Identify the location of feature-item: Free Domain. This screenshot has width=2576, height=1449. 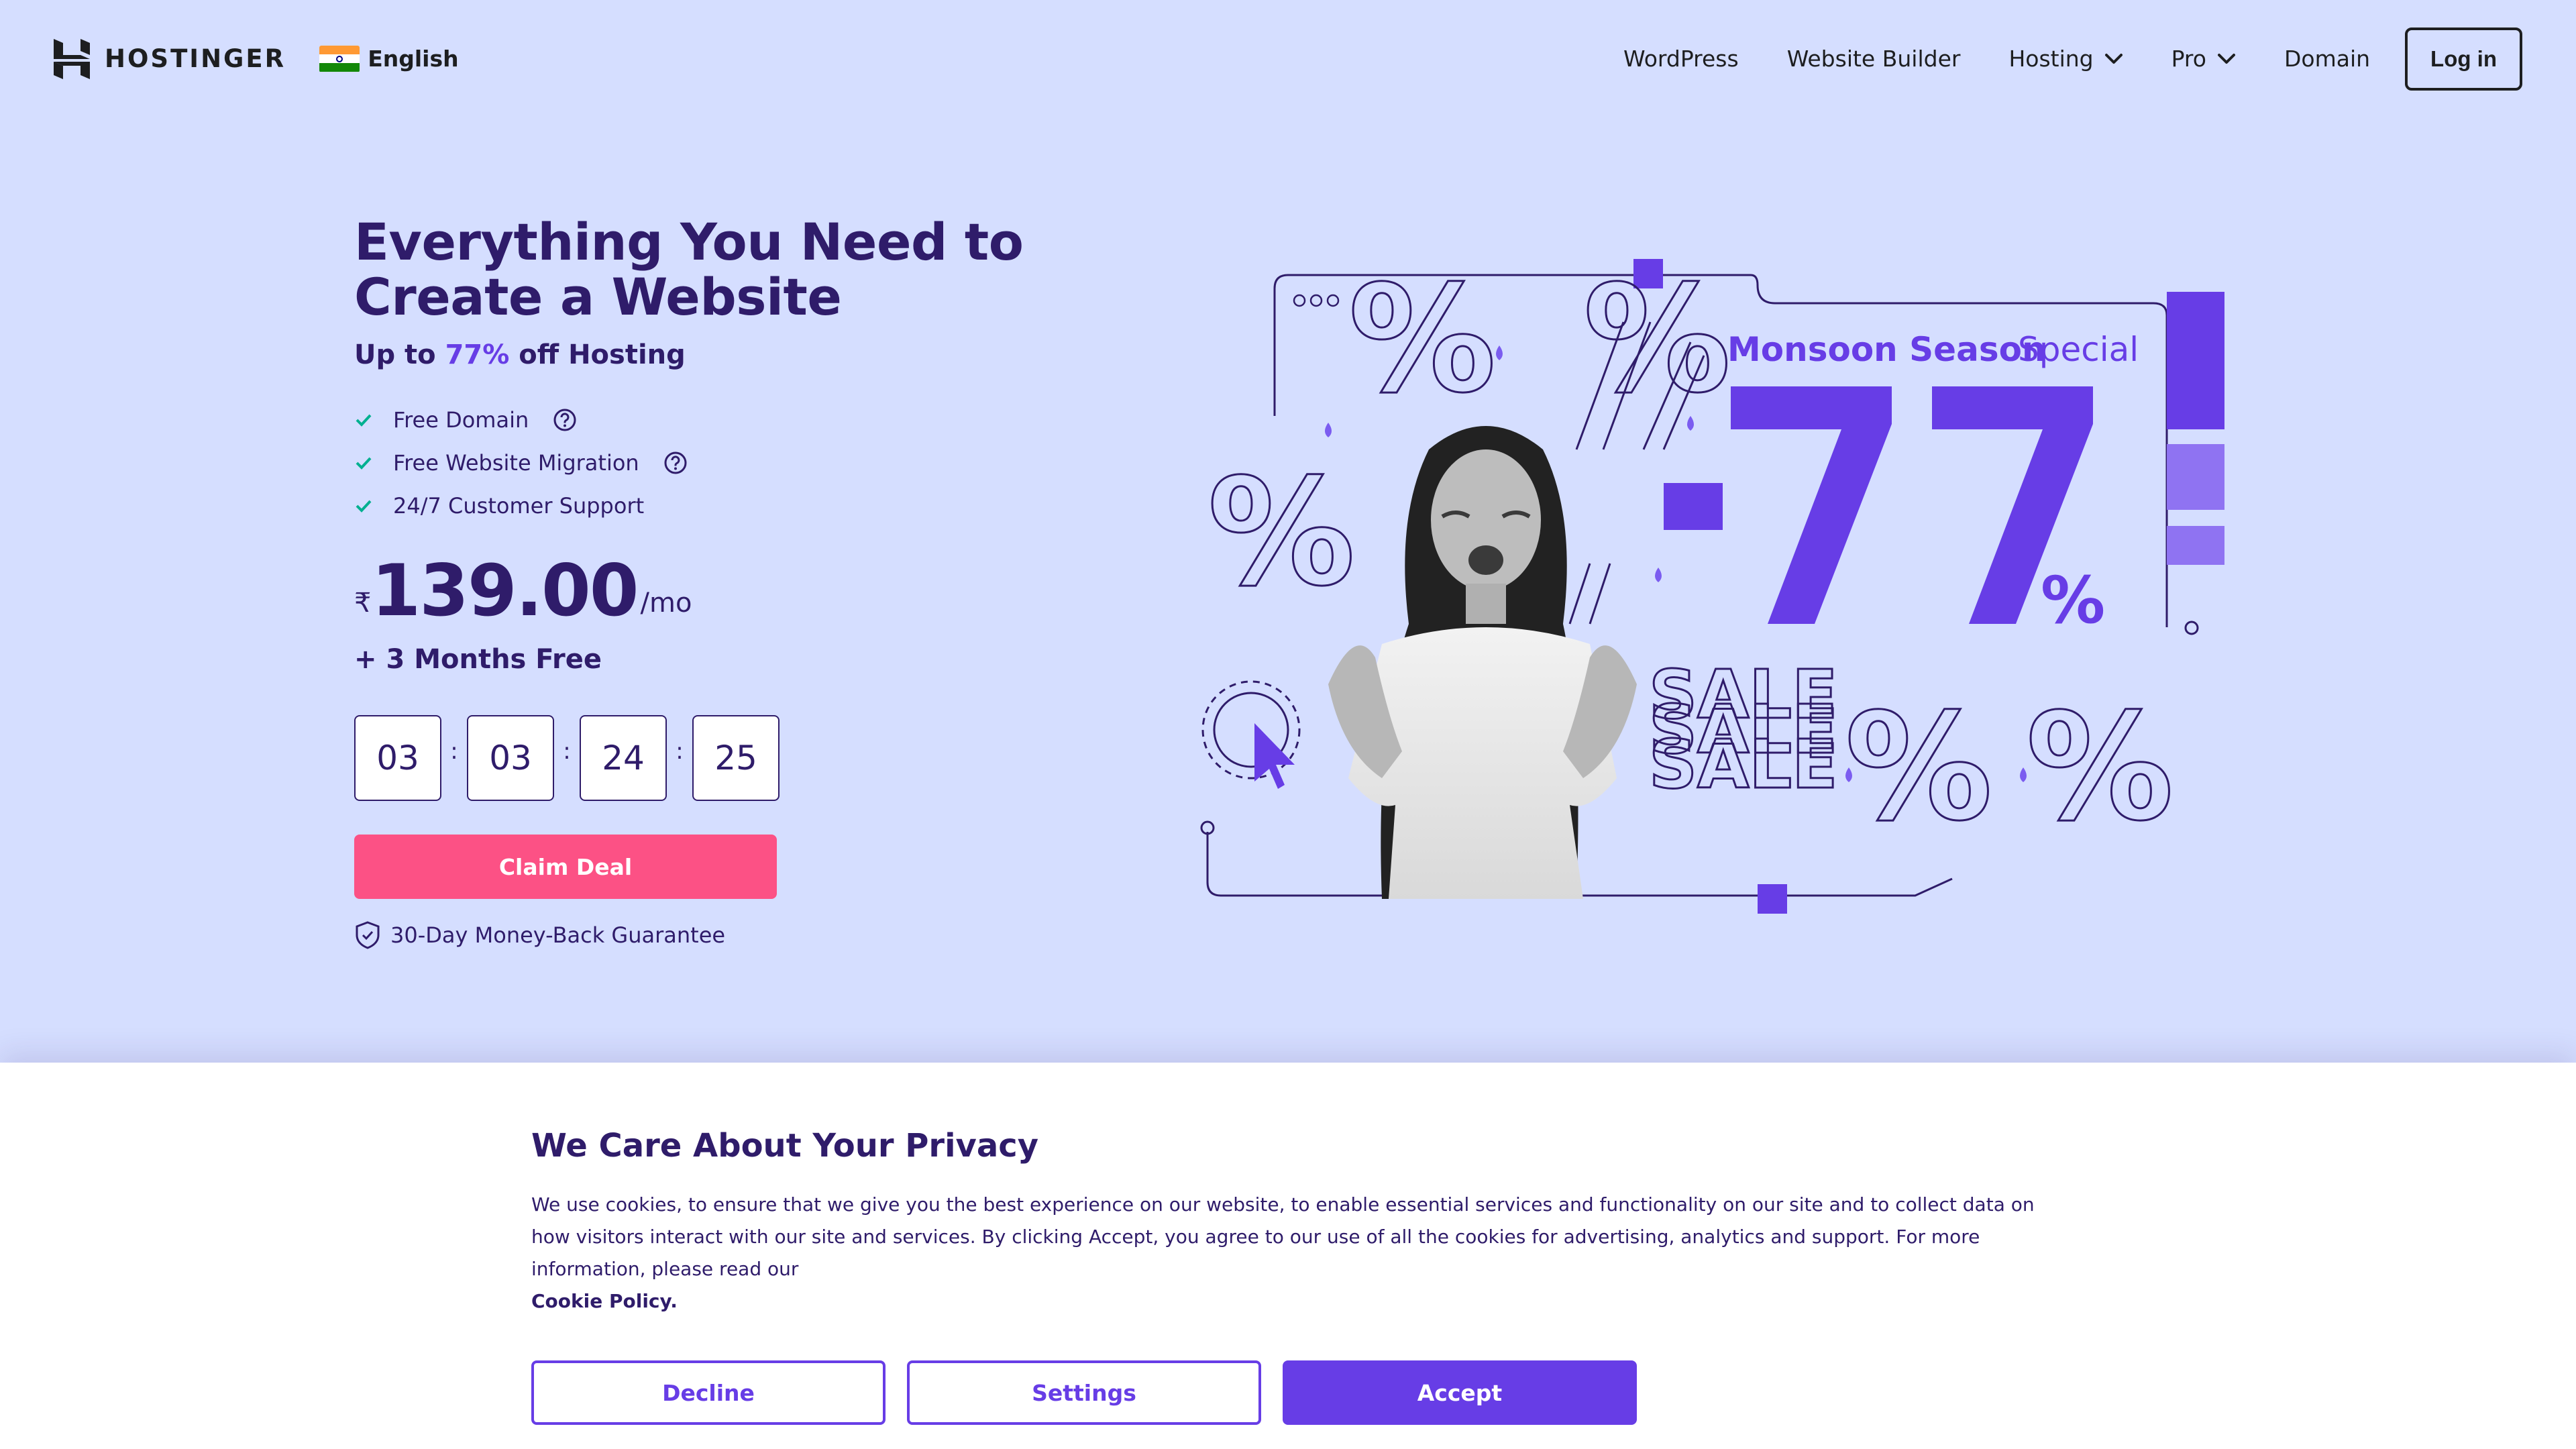
(689, 419).